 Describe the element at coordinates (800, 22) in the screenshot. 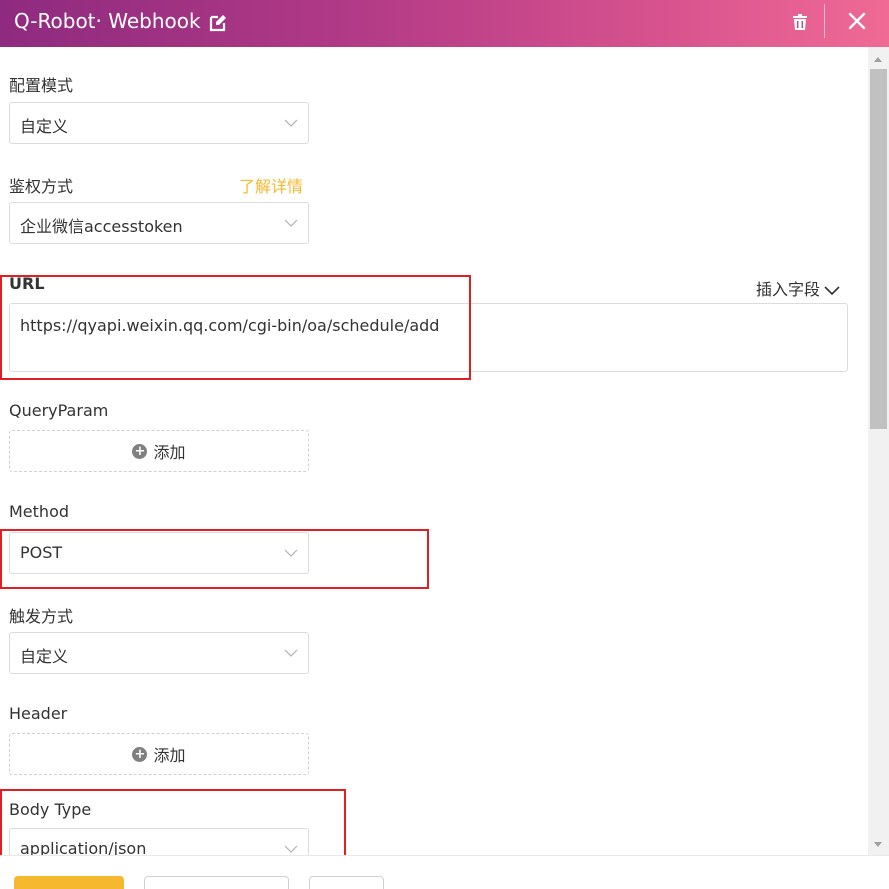

I see `trash-icon` at that location.